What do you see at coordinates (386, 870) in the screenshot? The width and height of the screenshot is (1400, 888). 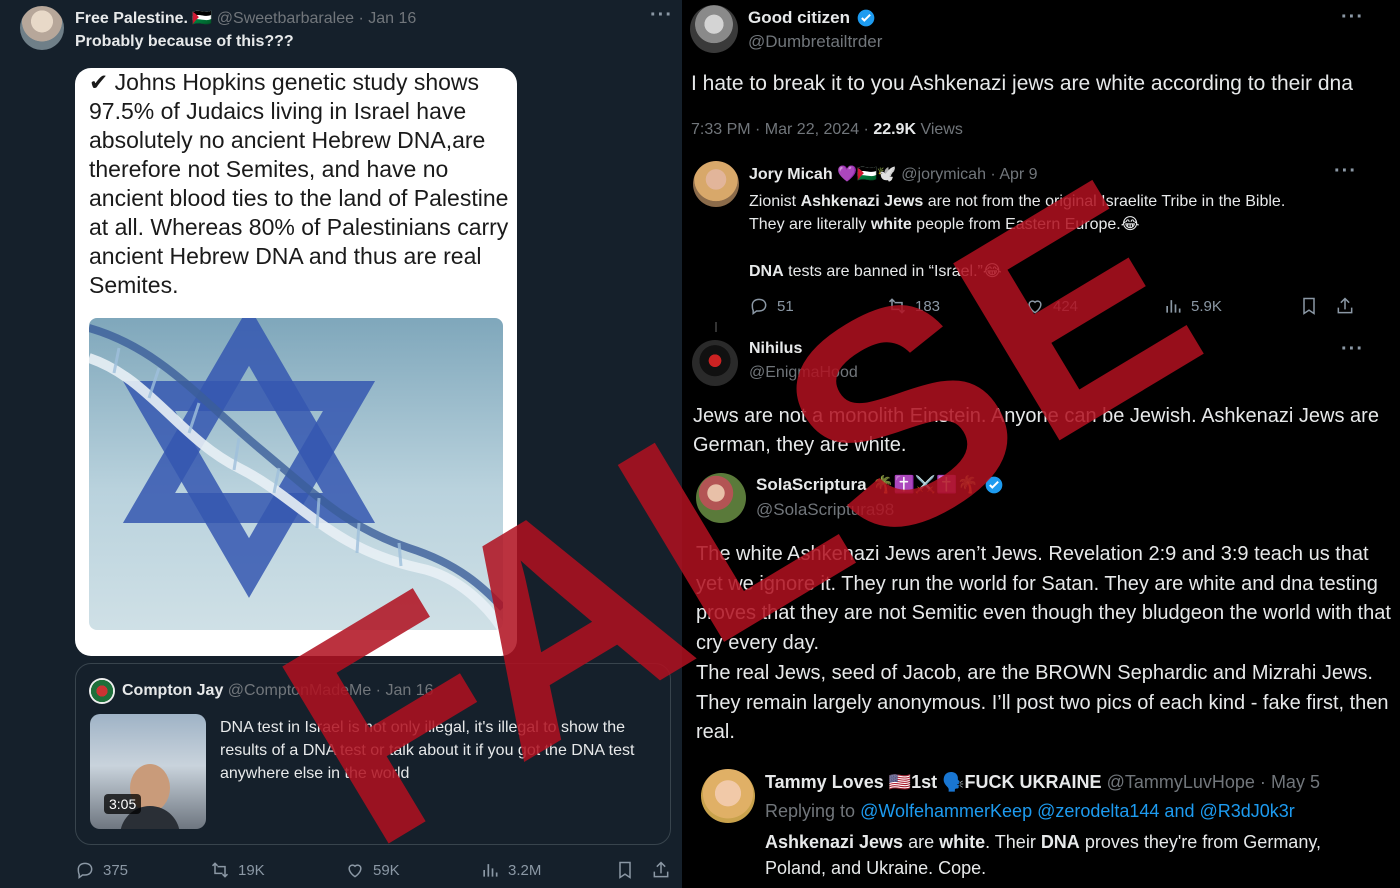 I see `like-count: 59K` at bounding box center [386, 870].